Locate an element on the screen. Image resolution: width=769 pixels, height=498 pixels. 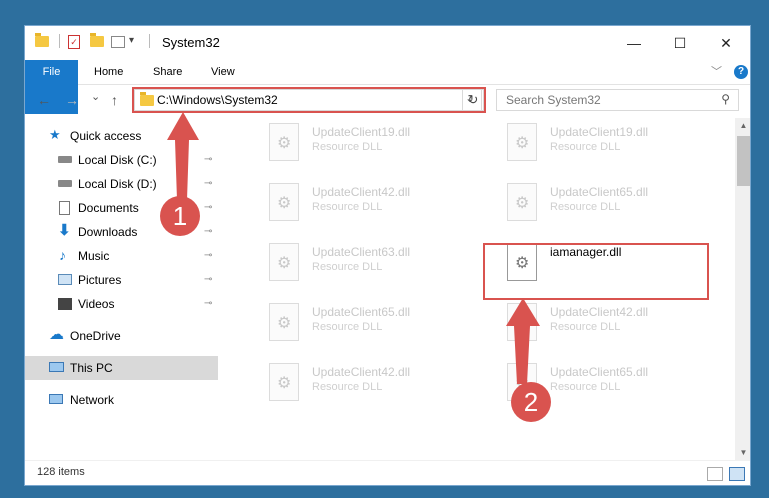
tab-home: Home is located at coordinates (108, 72).